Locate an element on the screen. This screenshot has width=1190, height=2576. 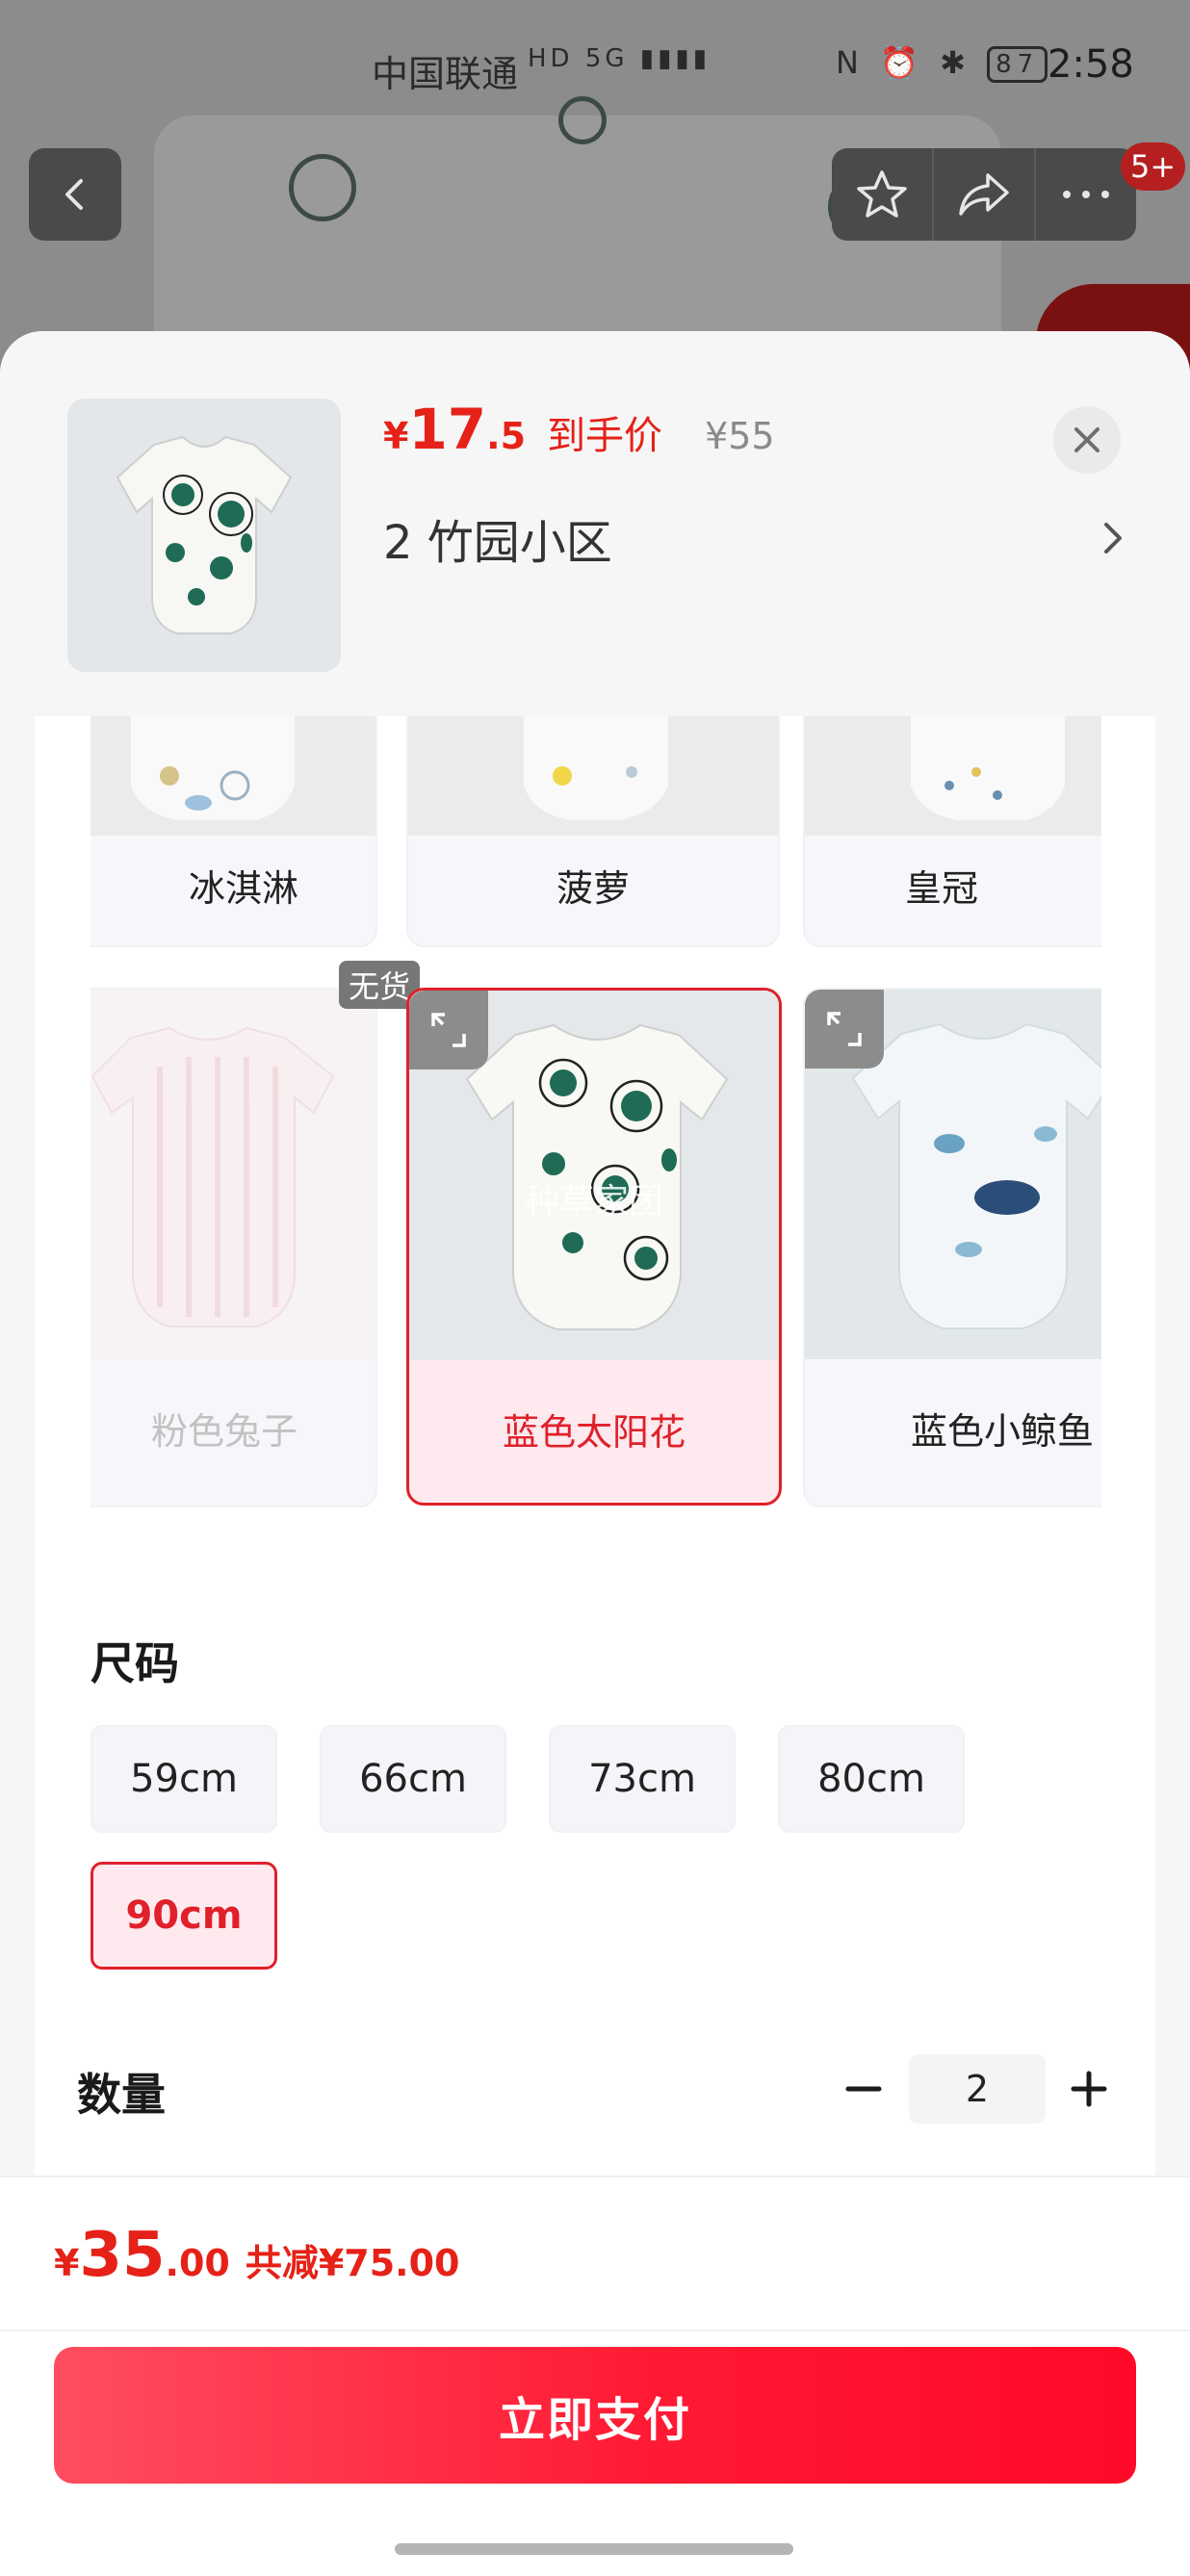
total-price-row: ¥ 35 .00 共减¥75.00 is located at coordinates (257, 2255).